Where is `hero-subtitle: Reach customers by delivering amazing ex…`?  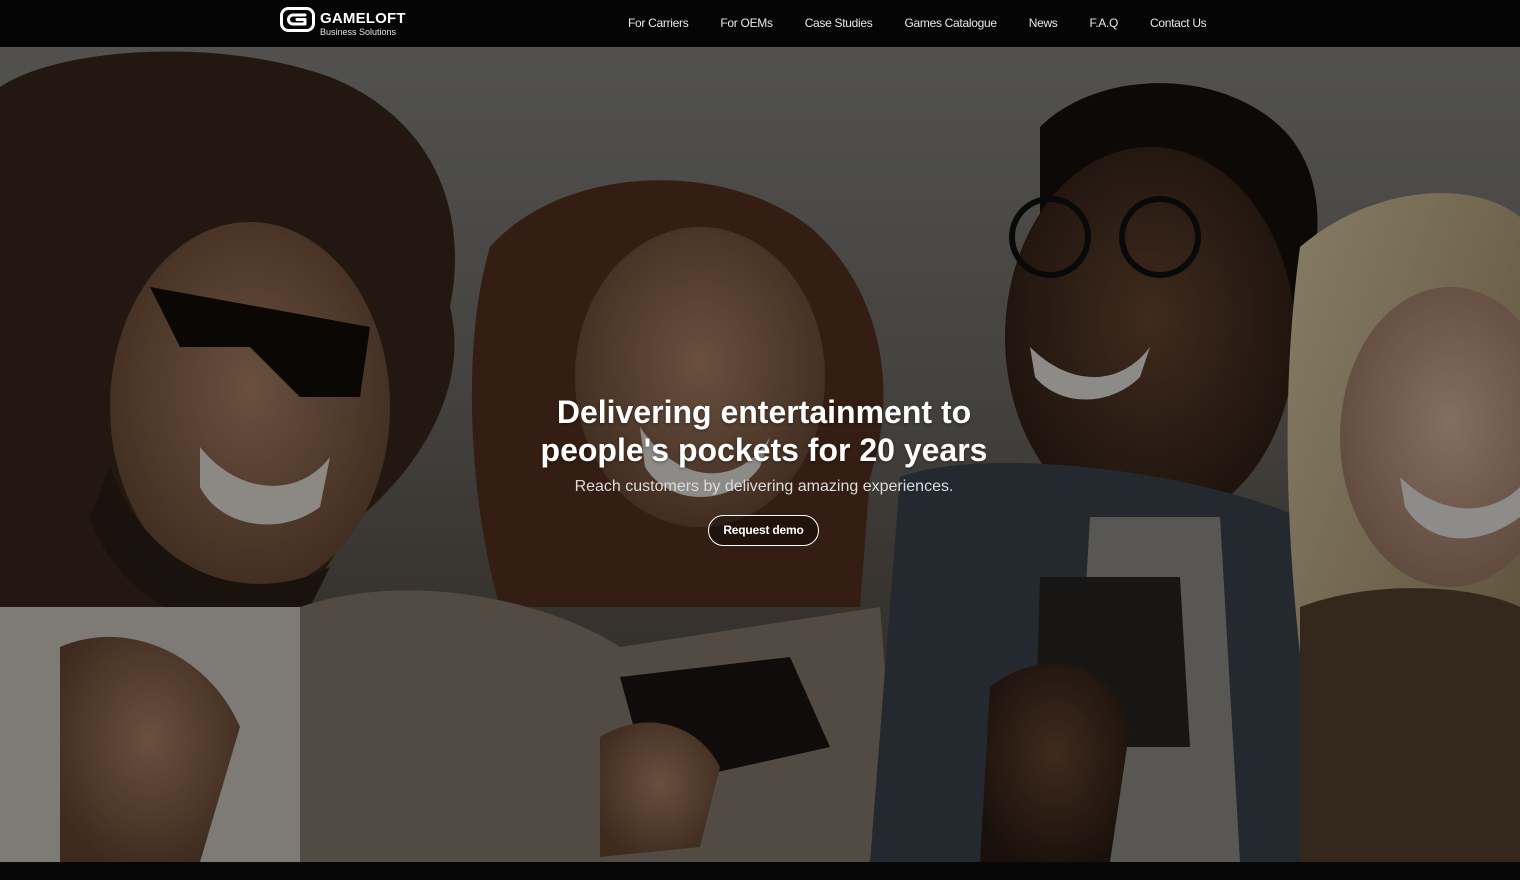 hero-subtitle: Reach customers by delivering amazing ex… is located at coordinates (764, 486).